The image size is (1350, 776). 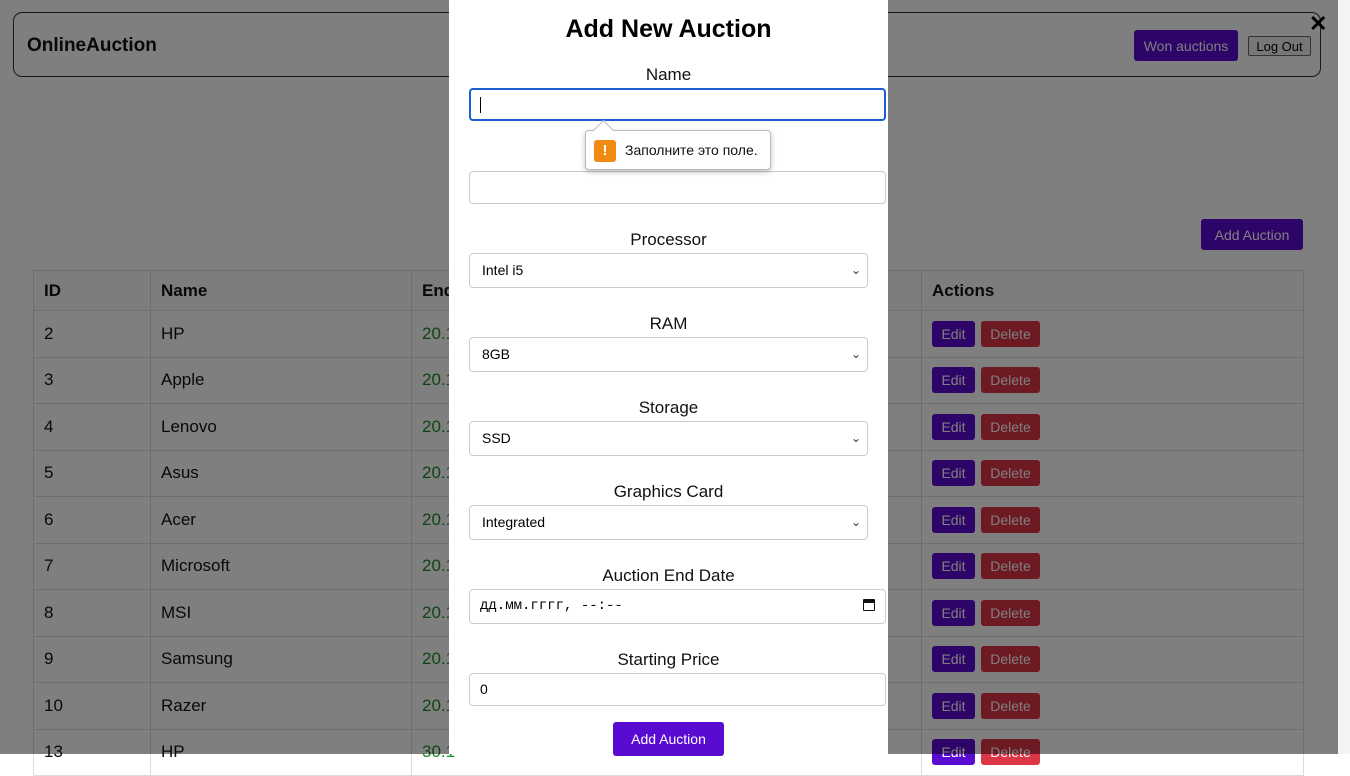 I want to click on storage-select: SSD ⌄, so click(x=668, y=438).